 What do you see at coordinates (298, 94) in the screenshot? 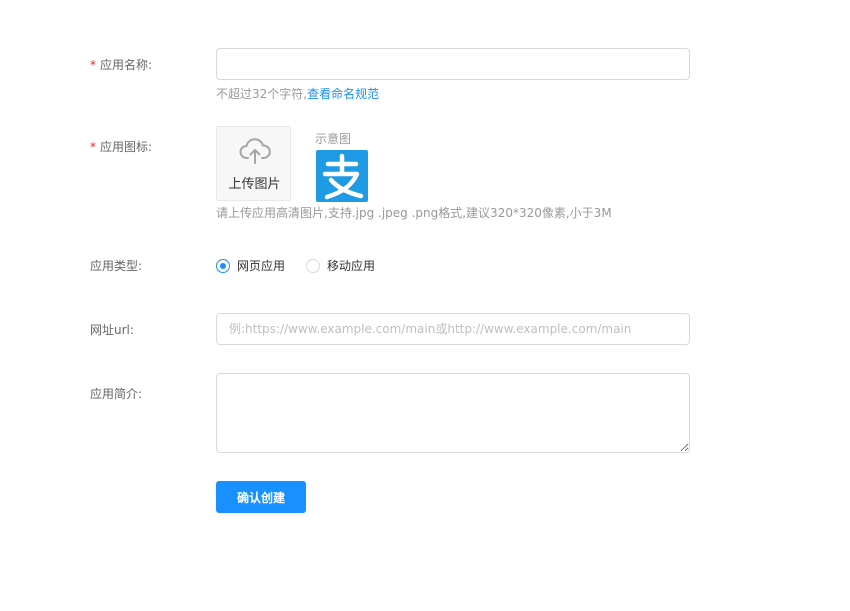
I see `app-name-hint: 不超过32个字符,查看命名规范` at bounding box center [298, 94].